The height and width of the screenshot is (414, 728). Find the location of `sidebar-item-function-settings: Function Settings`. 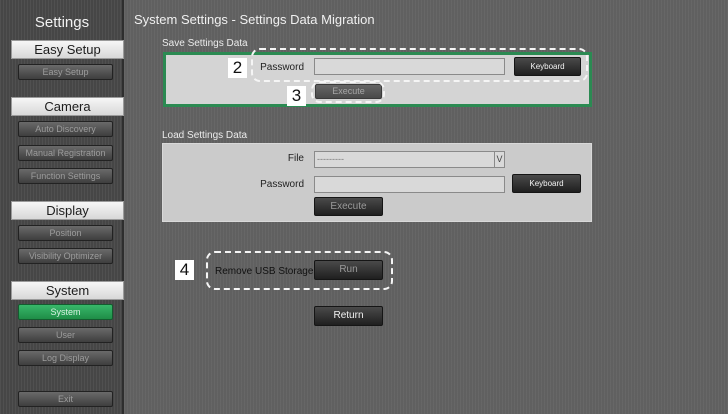

sidebar-item-function-settings: Function Settings is located at coordinates (65, 176).